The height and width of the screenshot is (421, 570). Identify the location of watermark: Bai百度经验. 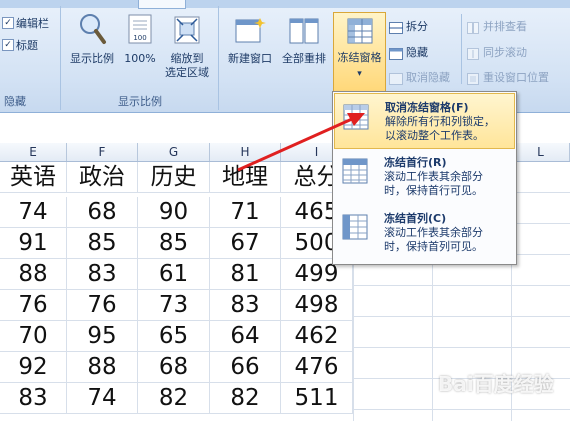
(496, 384).